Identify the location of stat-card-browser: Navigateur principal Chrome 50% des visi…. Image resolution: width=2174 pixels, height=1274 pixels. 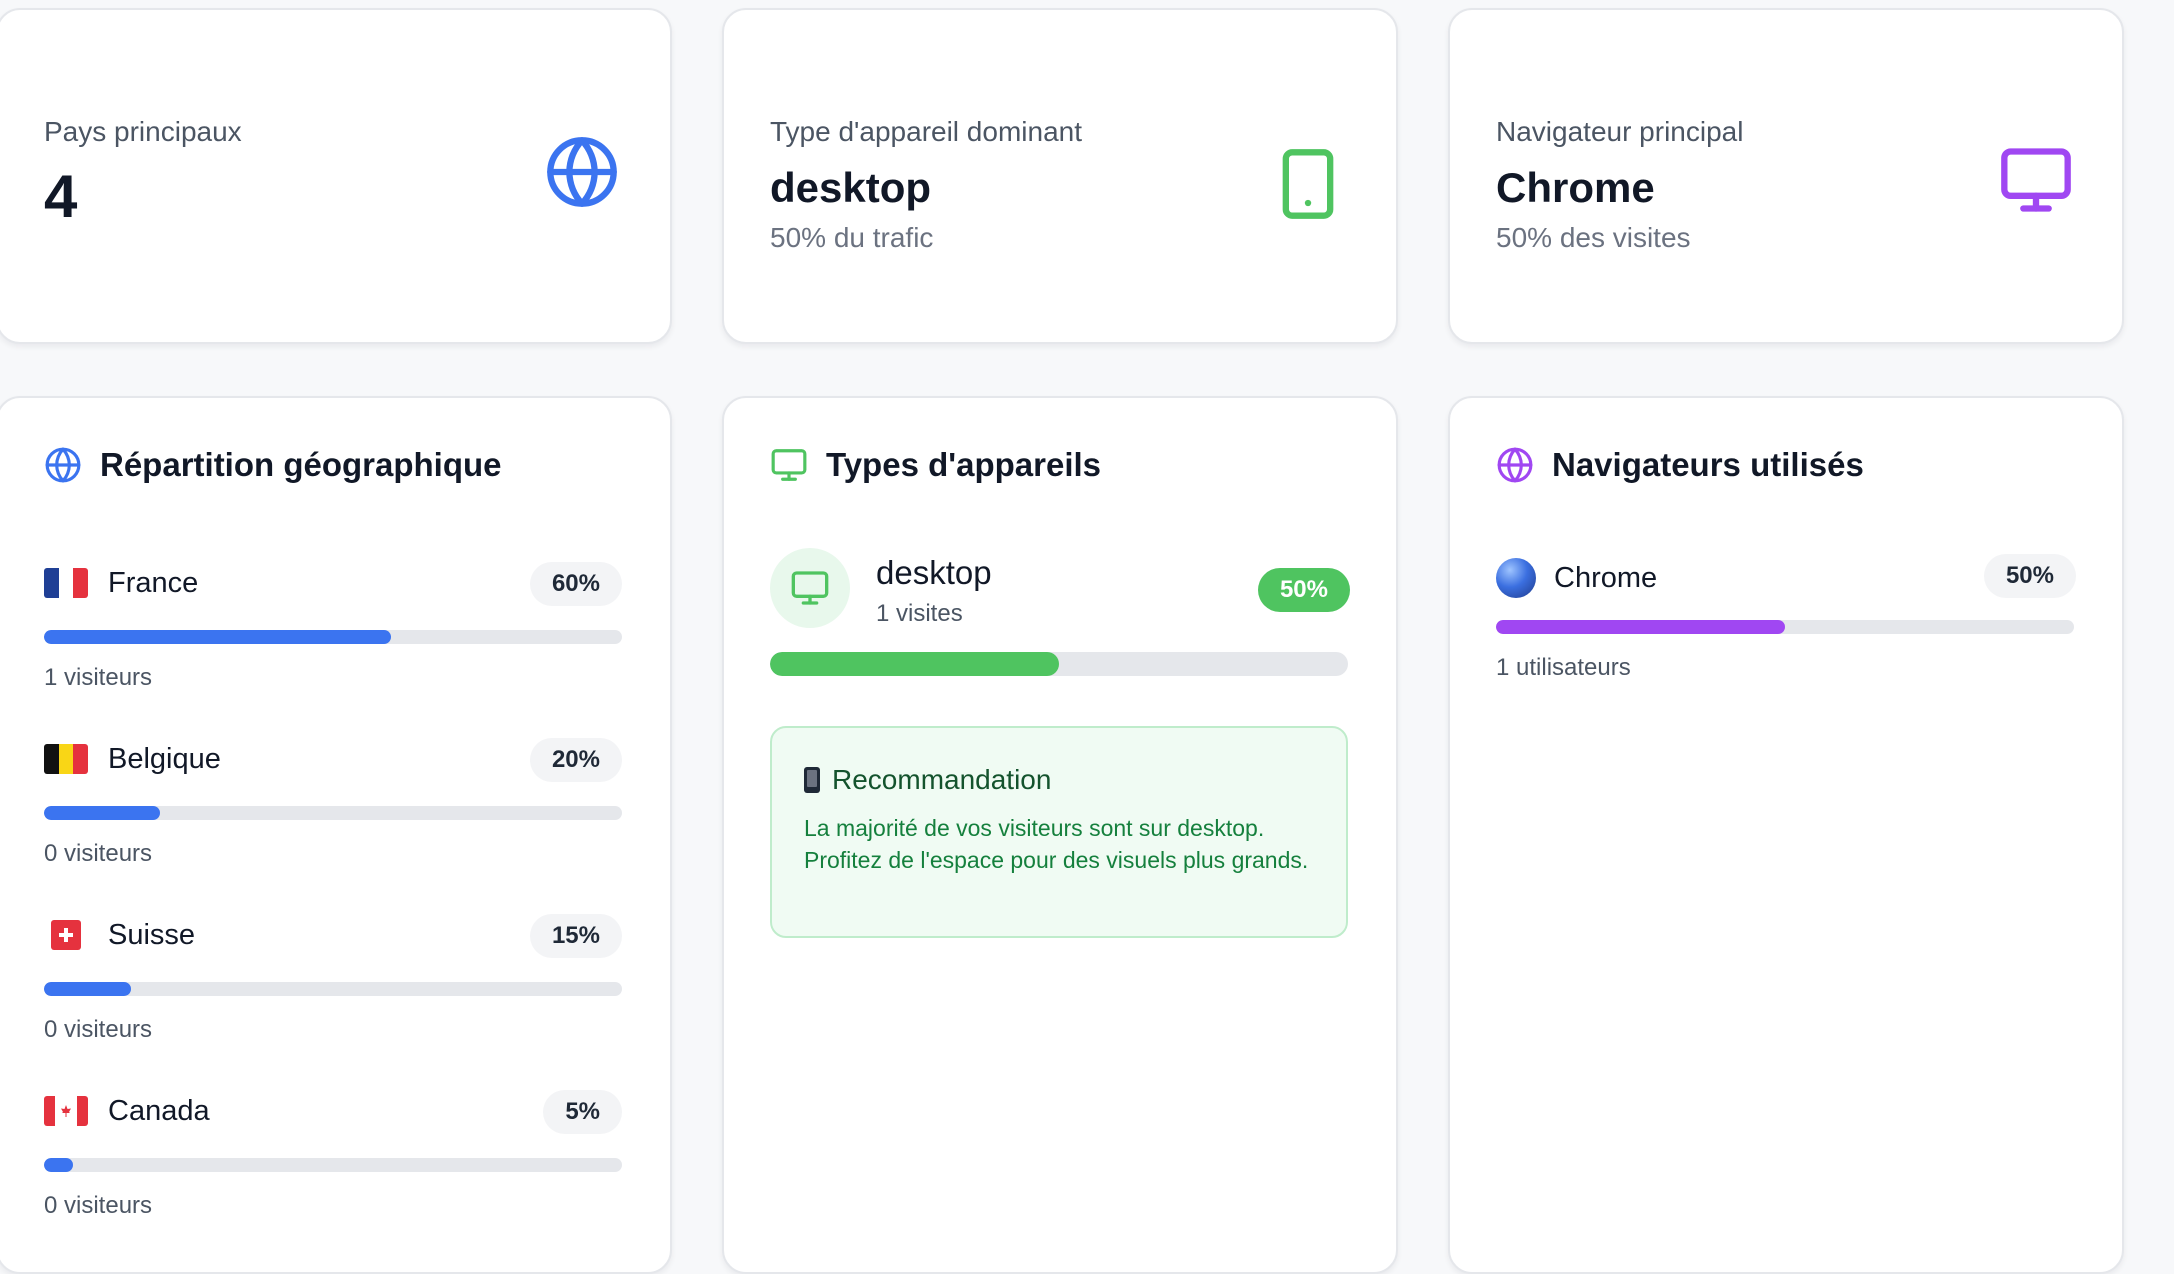
(1786, 176).